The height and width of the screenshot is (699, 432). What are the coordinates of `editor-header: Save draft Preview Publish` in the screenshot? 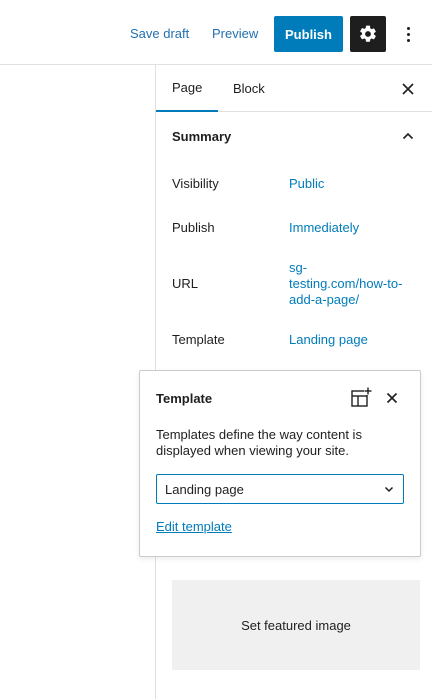 It's located at (216, 32).